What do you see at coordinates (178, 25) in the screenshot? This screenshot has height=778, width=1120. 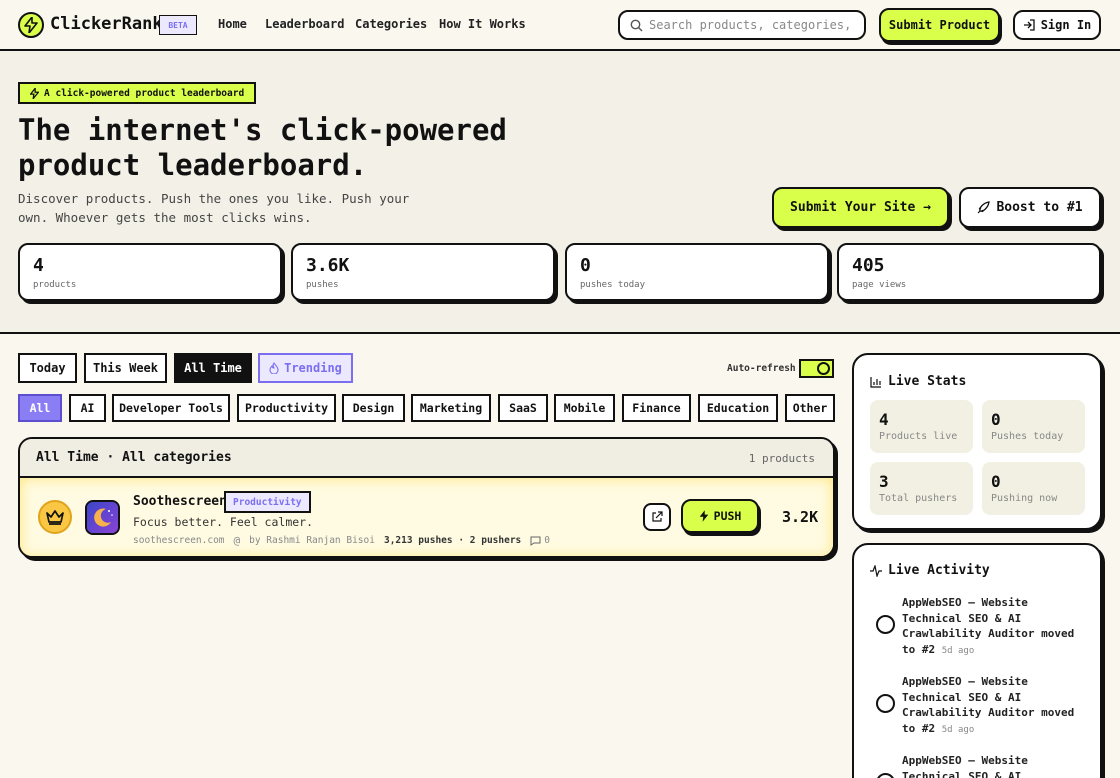 I see `beta-badge: BETA` at bounding box center [178, 25].